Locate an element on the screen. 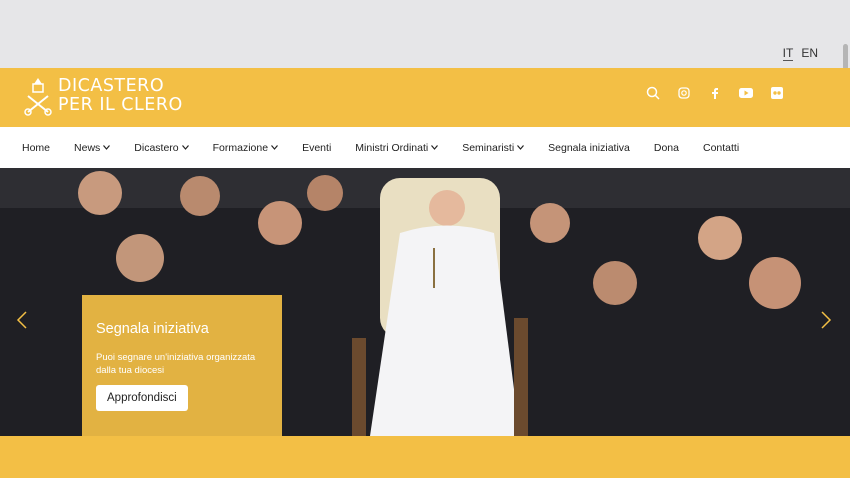 This screenshot has height=478, width=850. slider-prev-arrow-icon is located at coordinates (22, 320).